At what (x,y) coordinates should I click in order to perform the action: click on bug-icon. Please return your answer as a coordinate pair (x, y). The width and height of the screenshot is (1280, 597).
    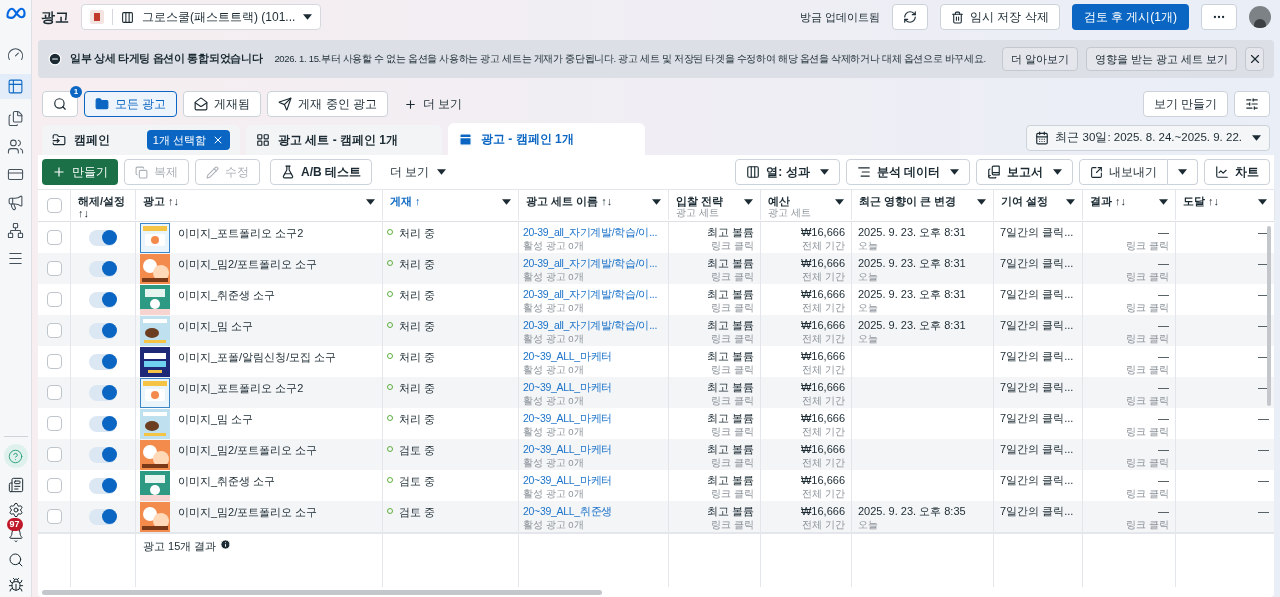
    Looking at the image, I should click on (15, 585).